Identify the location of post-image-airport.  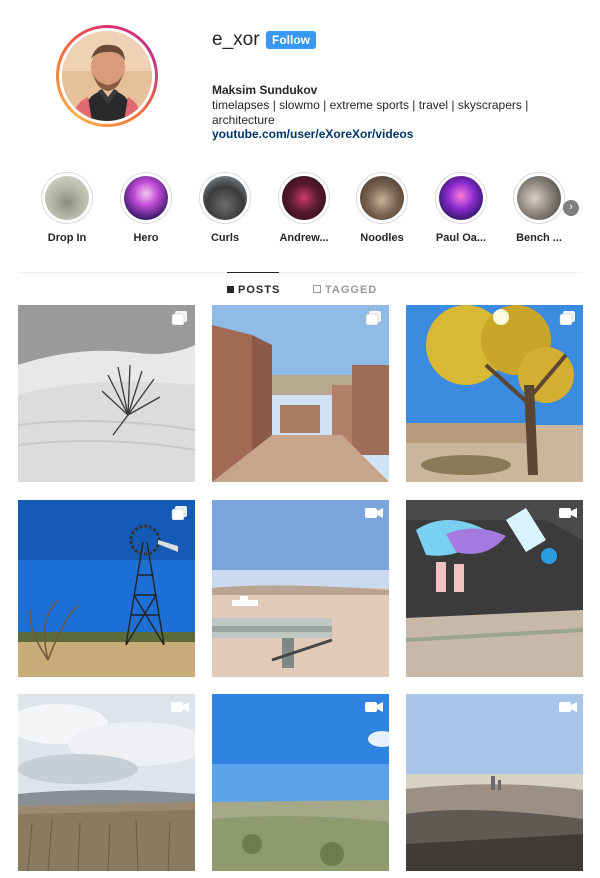
(300, 588).